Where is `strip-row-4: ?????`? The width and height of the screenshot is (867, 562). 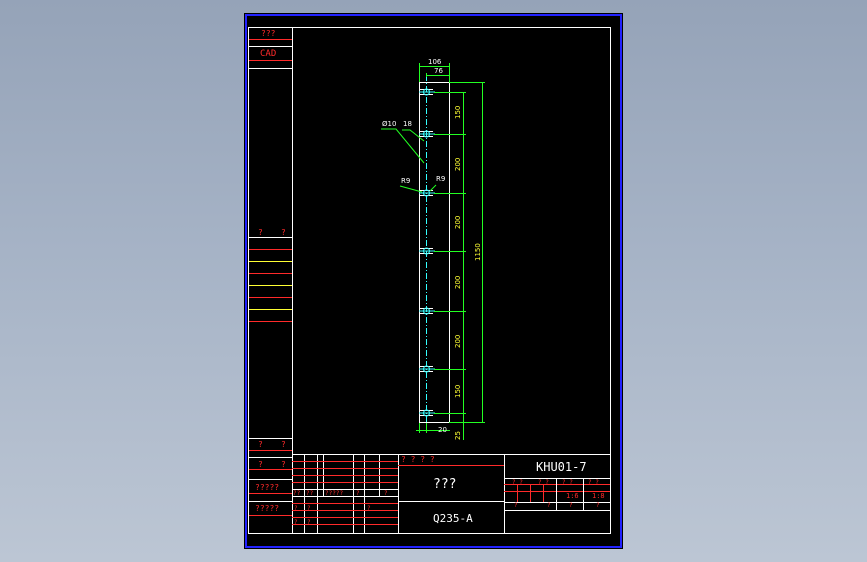
strip-row-4: ????? is located at coordinates (267, 508).